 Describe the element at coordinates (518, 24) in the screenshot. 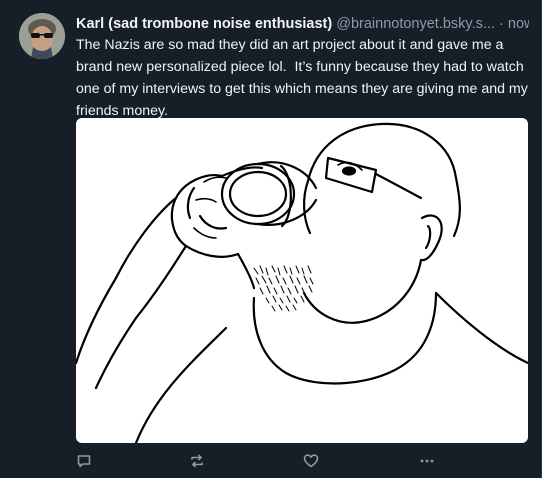

I see `timestamp: now` at that location.